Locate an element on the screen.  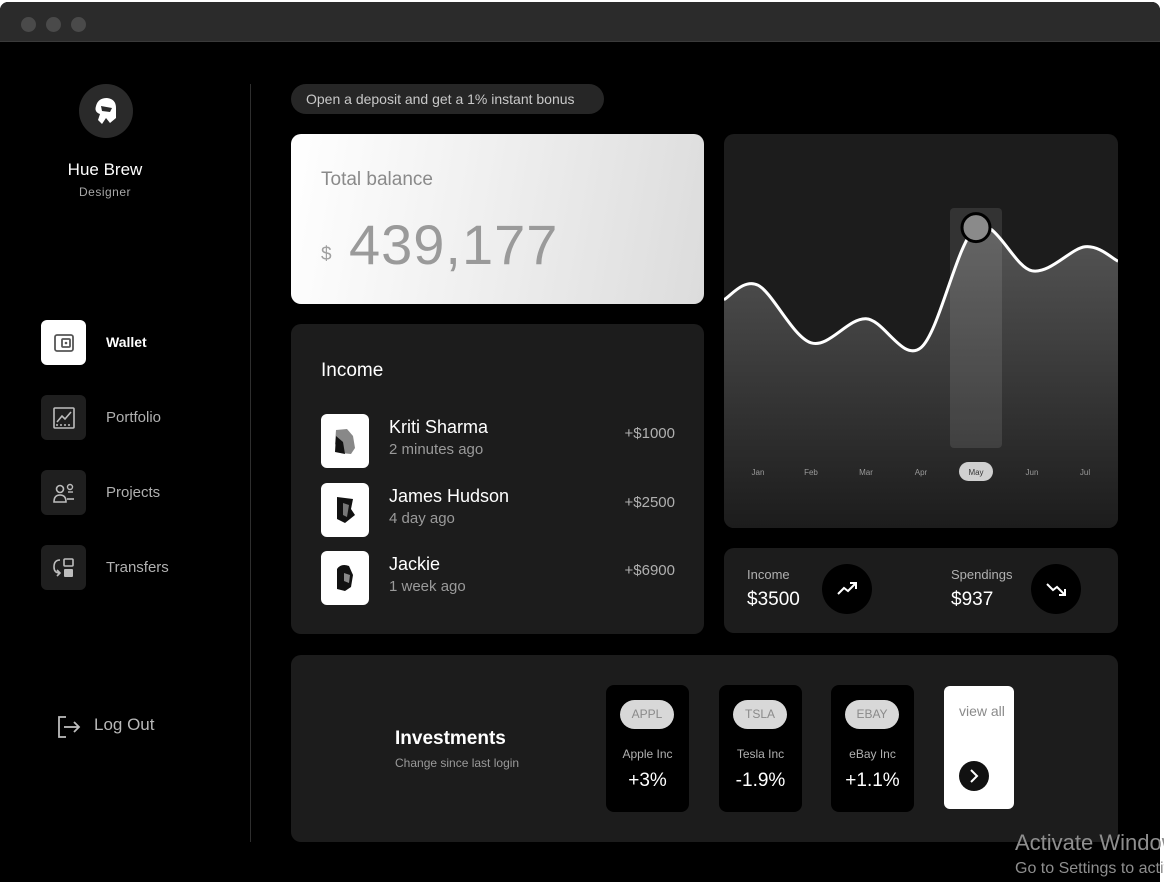
stock-name: Tesla Inc is located at coordinates (760, 754).